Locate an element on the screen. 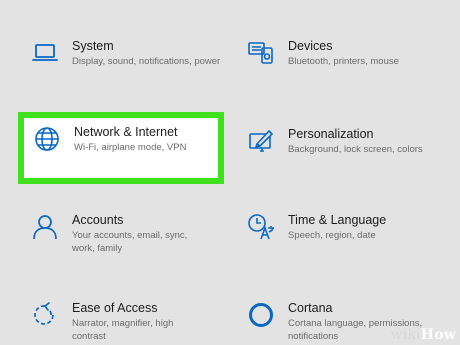  tile-description: Background, lock screen, colors is located at coordinates (355, 149).